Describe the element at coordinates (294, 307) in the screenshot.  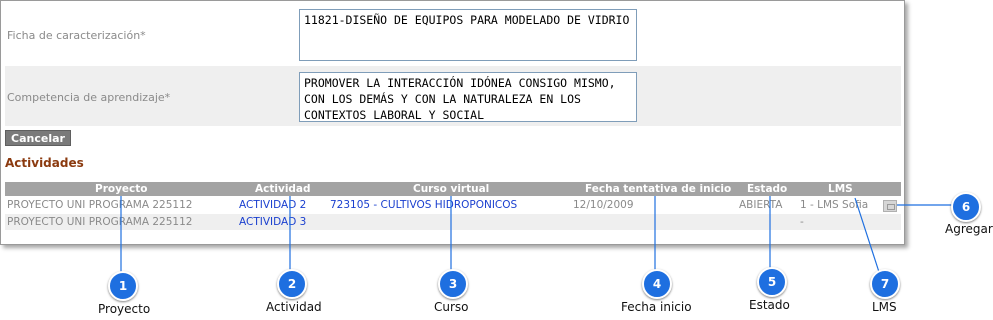
I see `callout-2-label: Actividad` at that location.